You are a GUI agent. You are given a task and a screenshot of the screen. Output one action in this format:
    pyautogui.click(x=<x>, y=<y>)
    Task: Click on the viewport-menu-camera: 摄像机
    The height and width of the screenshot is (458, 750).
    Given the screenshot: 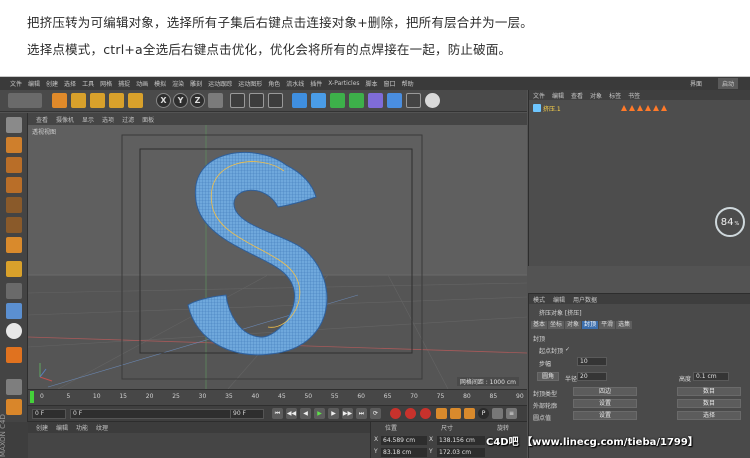 What is the action you would take?
    pyautogui.click(x=65, y=119)
    